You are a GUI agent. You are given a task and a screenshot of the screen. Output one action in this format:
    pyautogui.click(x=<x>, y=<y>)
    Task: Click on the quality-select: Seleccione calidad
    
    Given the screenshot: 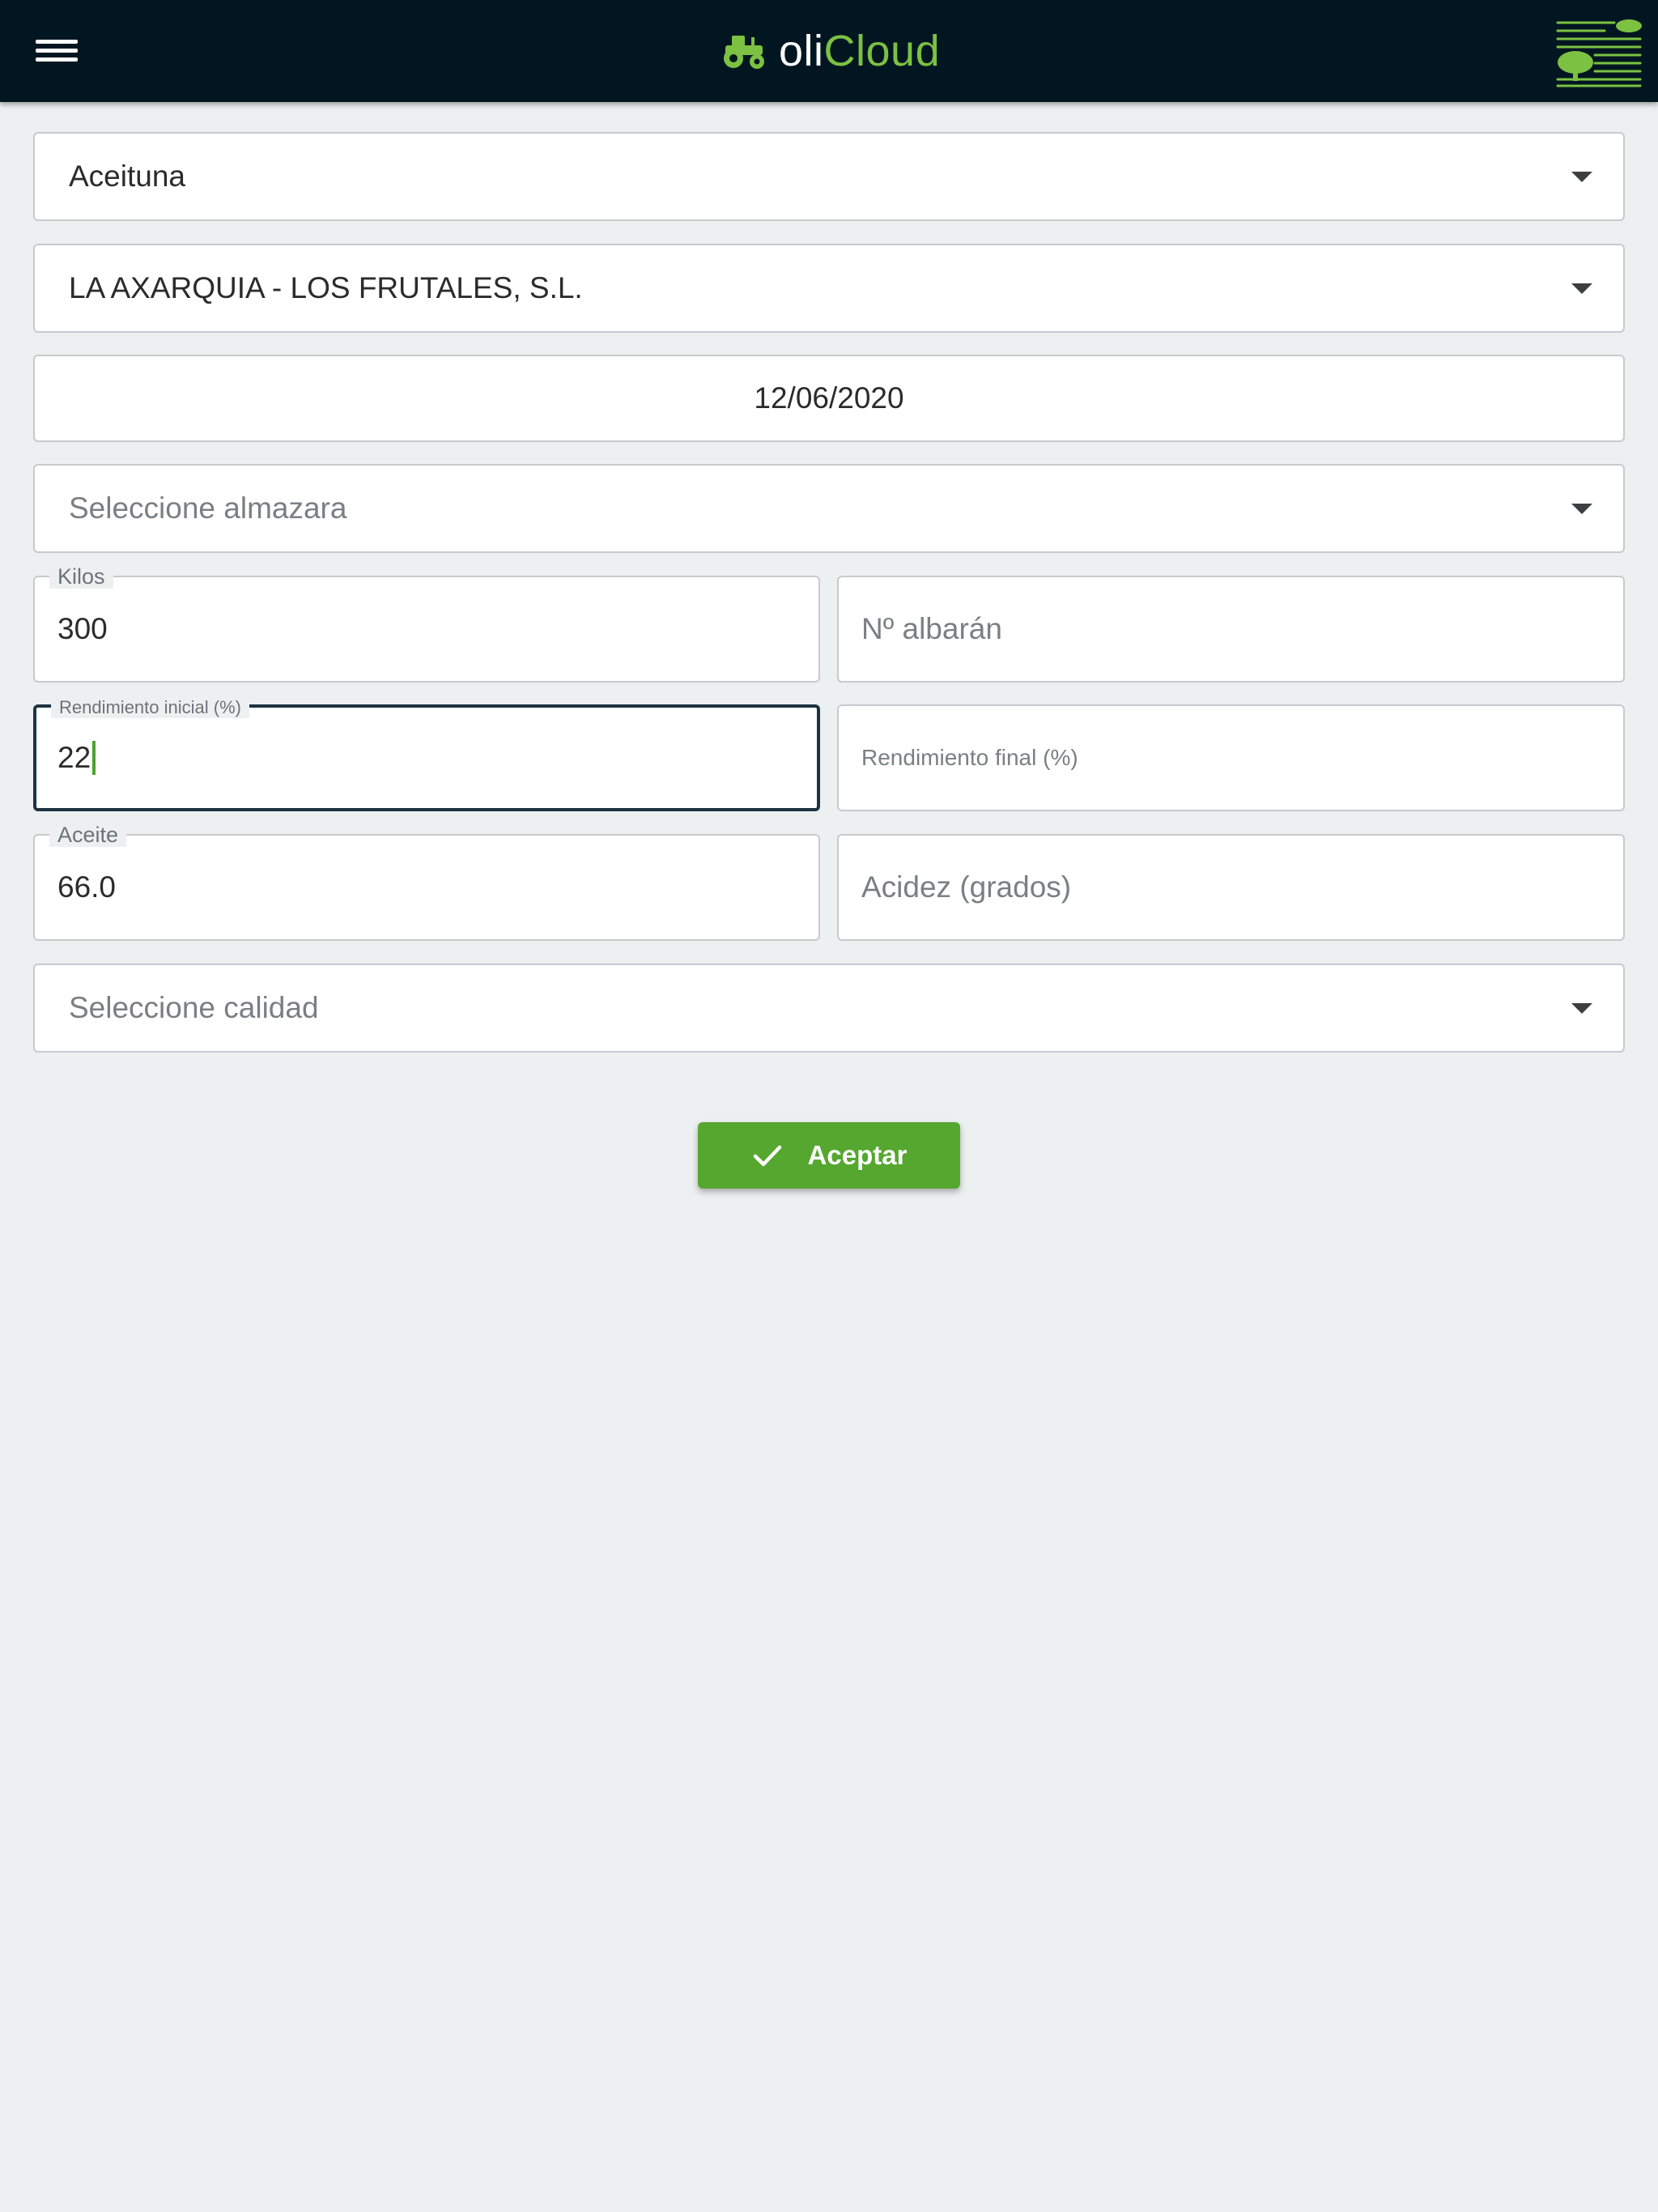 What is the action you would take?
    pyautogui.click(x=829, y=1008)
    